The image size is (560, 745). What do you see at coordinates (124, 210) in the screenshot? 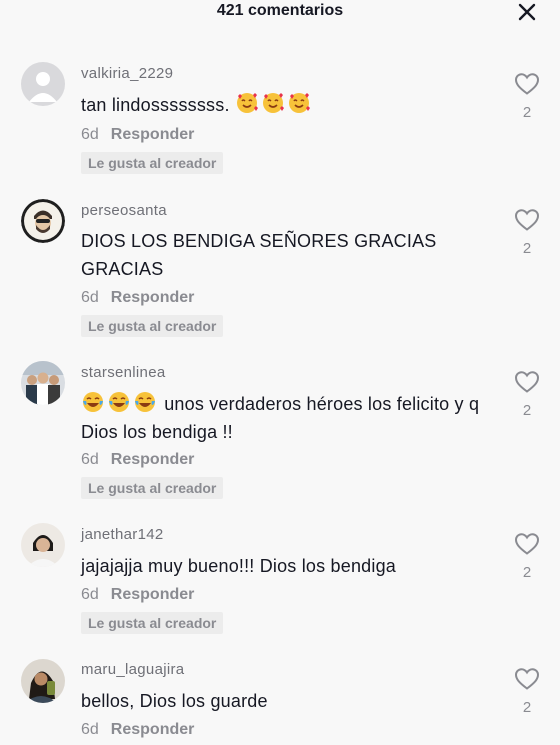
I see `comment-username: perseosanta` at bounding box center [124, 210].